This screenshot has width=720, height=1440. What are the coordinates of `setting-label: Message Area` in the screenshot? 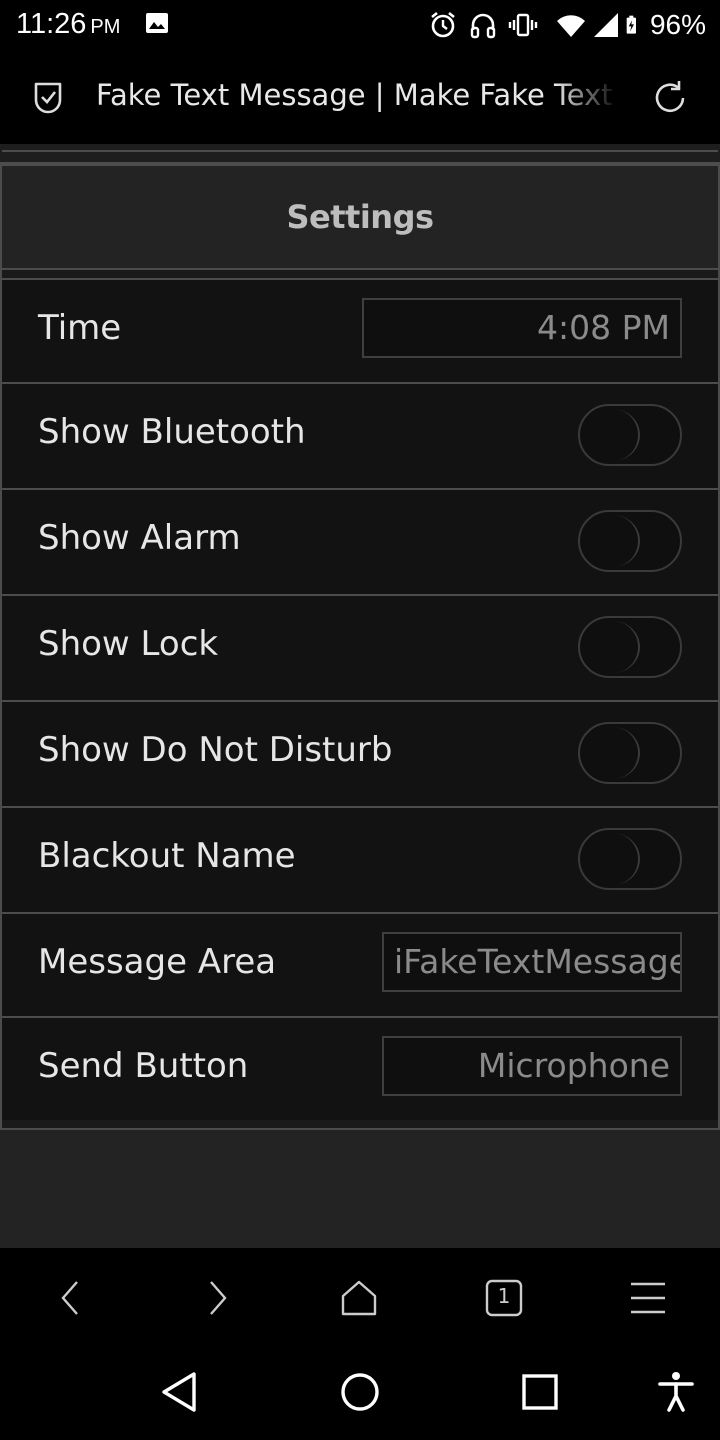 It's located at (157, 962).